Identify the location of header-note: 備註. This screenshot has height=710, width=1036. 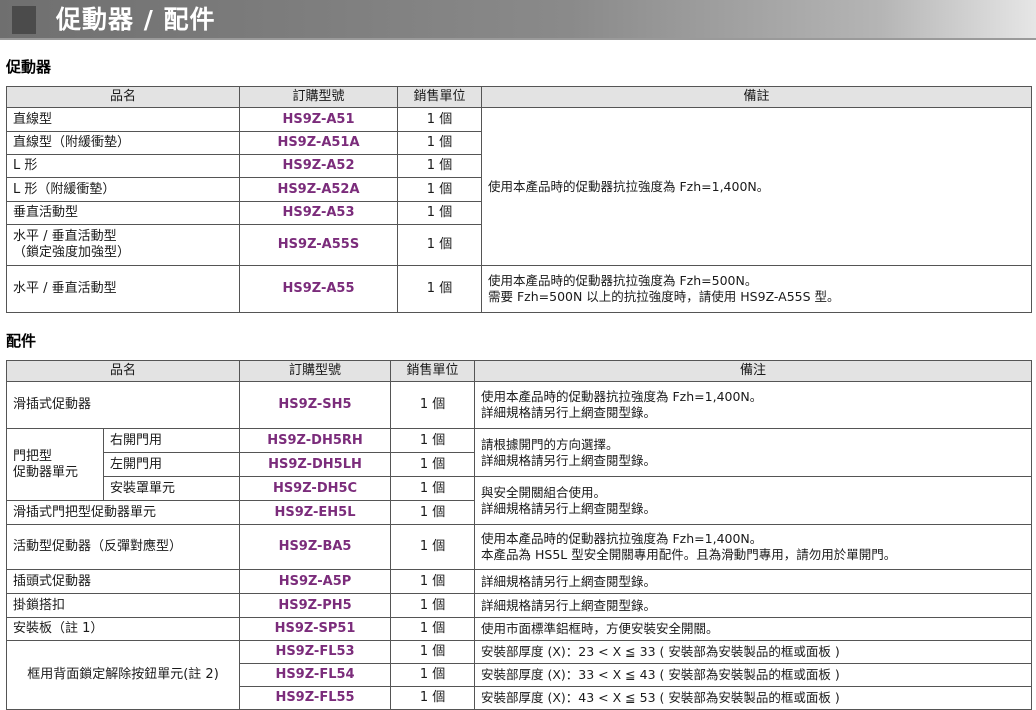
(756, 97).